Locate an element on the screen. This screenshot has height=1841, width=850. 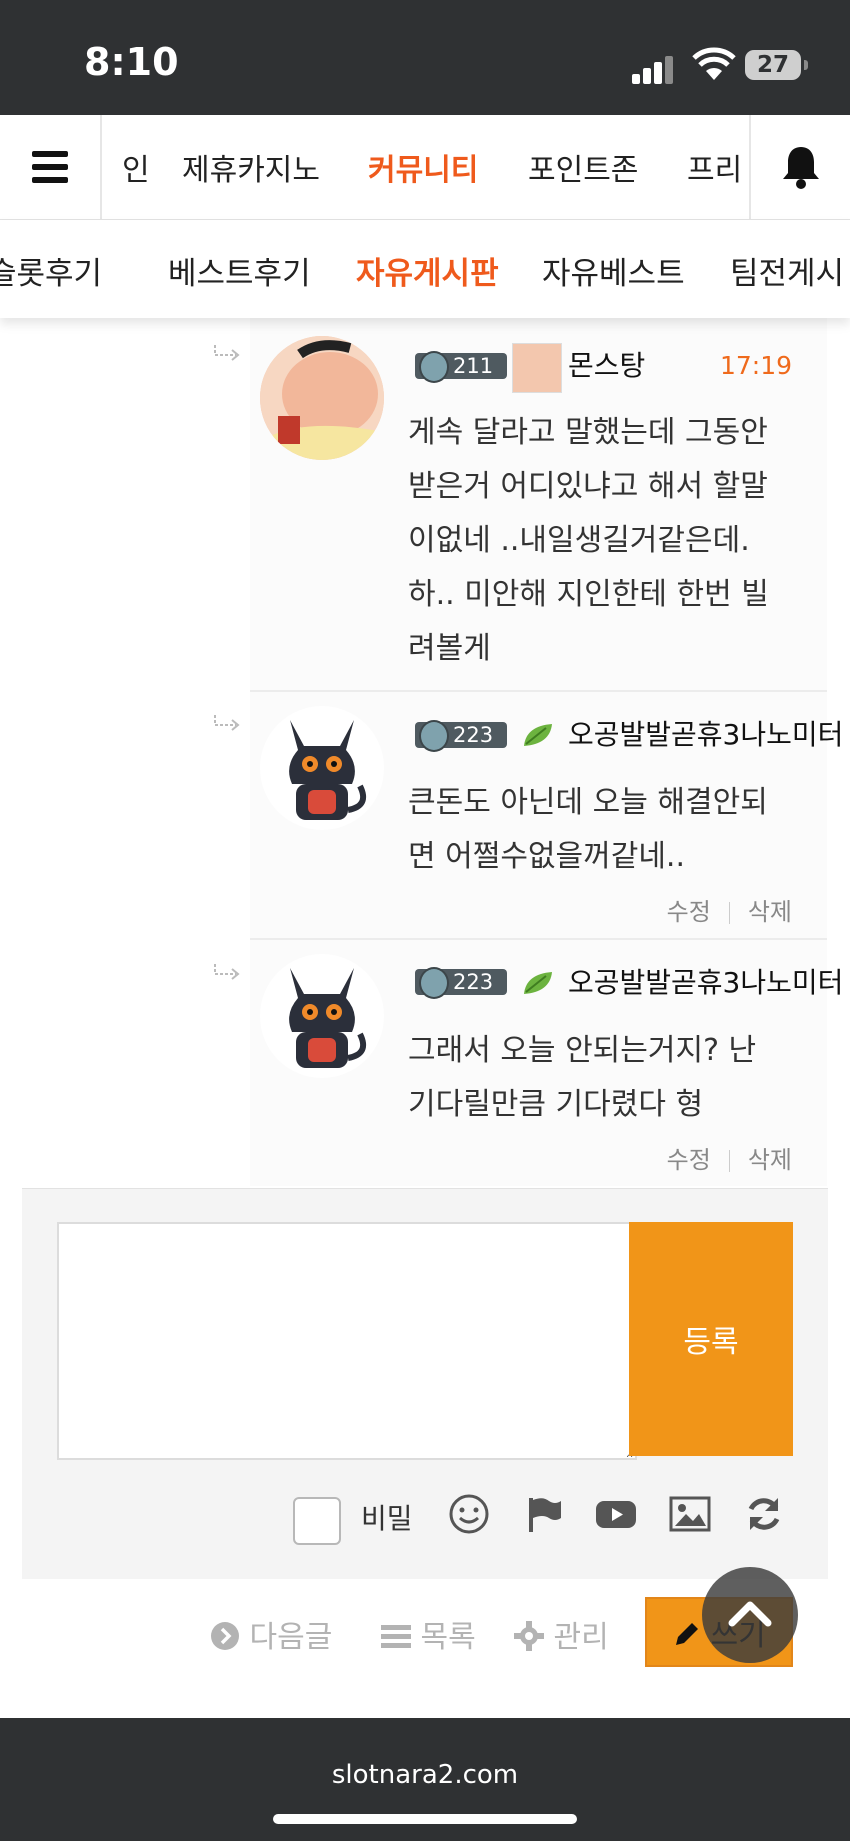
sub-nav-item-slot-review: 슬롯후기 is located at coordinates (51, 270).